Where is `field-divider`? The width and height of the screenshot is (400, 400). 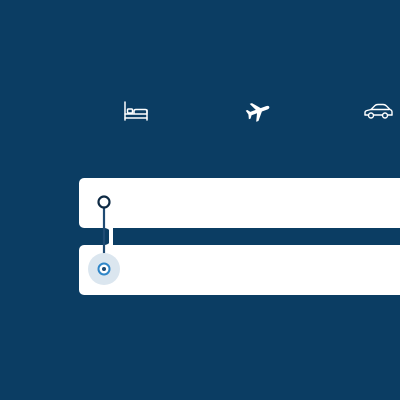 field-divider is located at coordinates (95, 236).